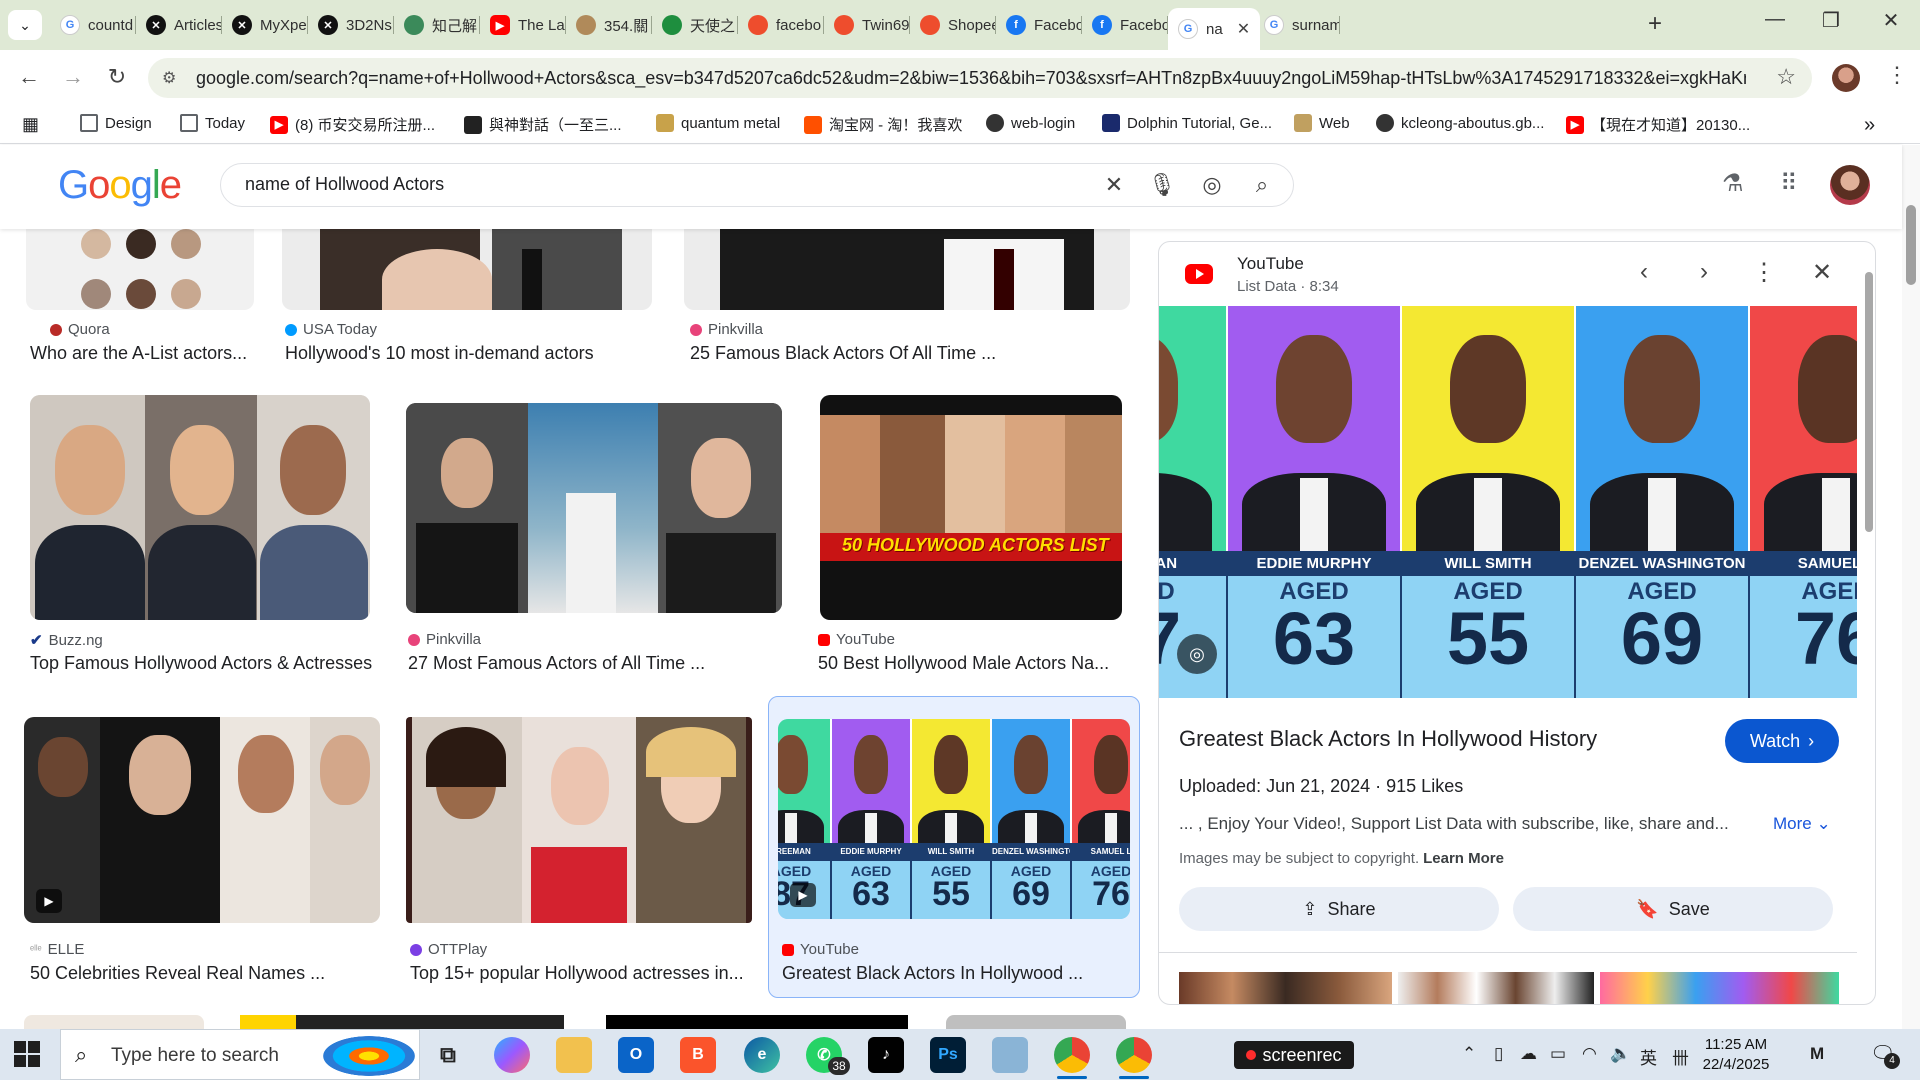  What do you see at coordinates (475, 353) in the screenshot?
I see `result-title: Hollywood's 10 most in-demand actors` at bounding box center [475, 353].